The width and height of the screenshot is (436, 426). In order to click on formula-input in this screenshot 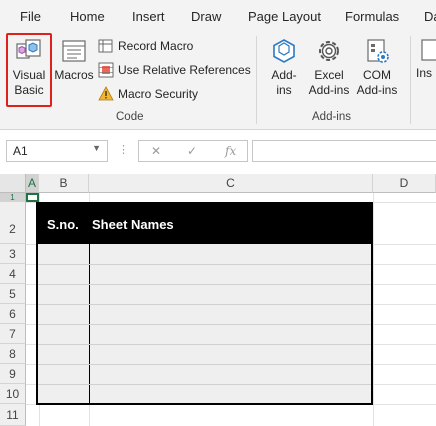, I will do `click(344, 151)`.